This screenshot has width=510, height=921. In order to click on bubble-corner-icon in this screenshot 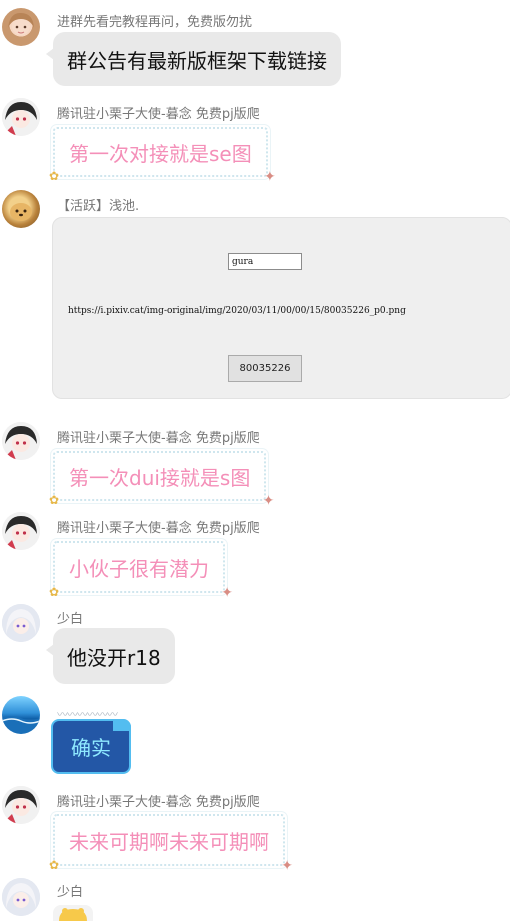, I will do `click(122, 725)`.